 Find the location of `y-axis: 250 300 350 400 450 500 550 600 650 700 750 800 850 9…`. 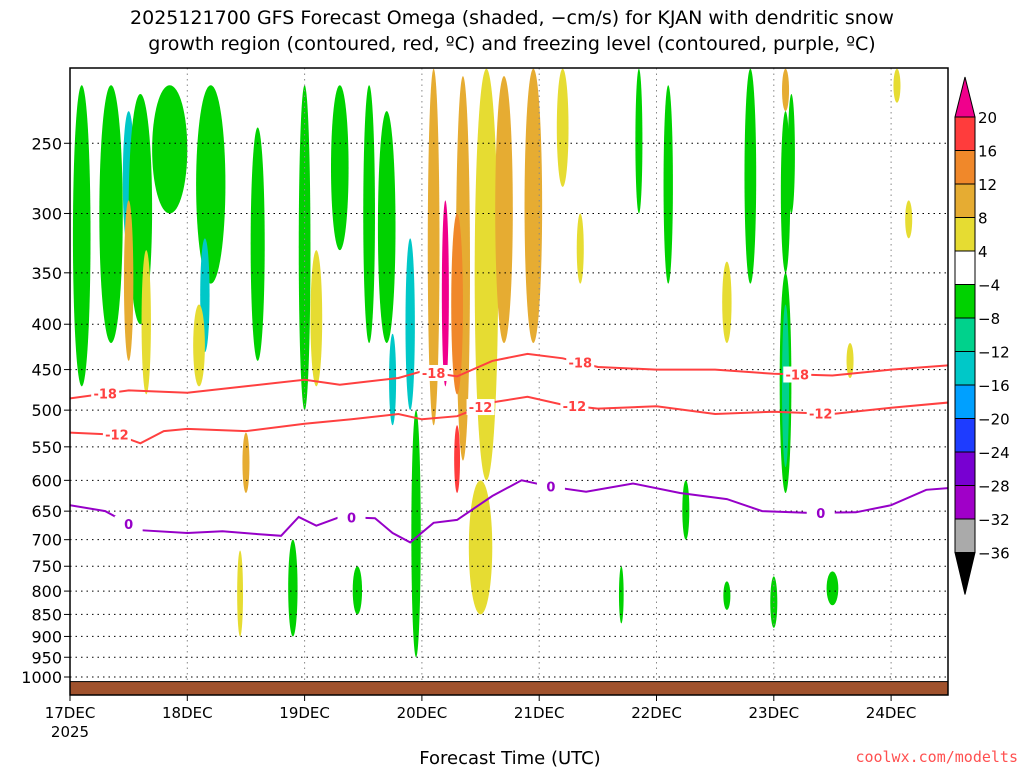

y-axis: 250 300 350 400 450 500 550 600 650 700 750 800 850 9… is located at coordinates (45, 410).